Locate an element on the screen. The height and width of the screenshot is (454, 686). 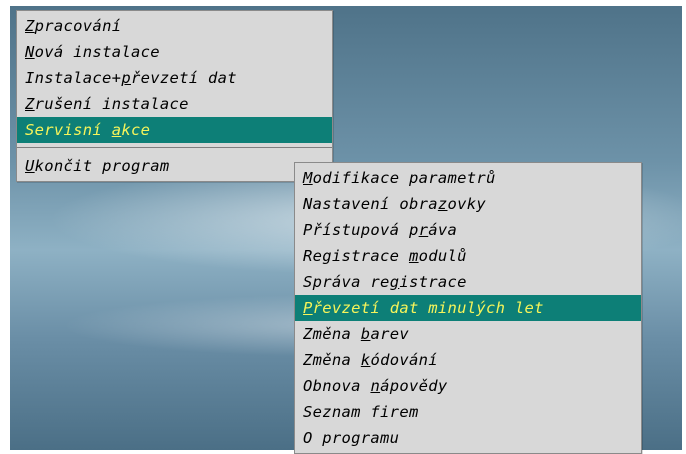
submenu-item-obnova-napovedy: Obnova nápovědy is located at coordinates (468, 386).